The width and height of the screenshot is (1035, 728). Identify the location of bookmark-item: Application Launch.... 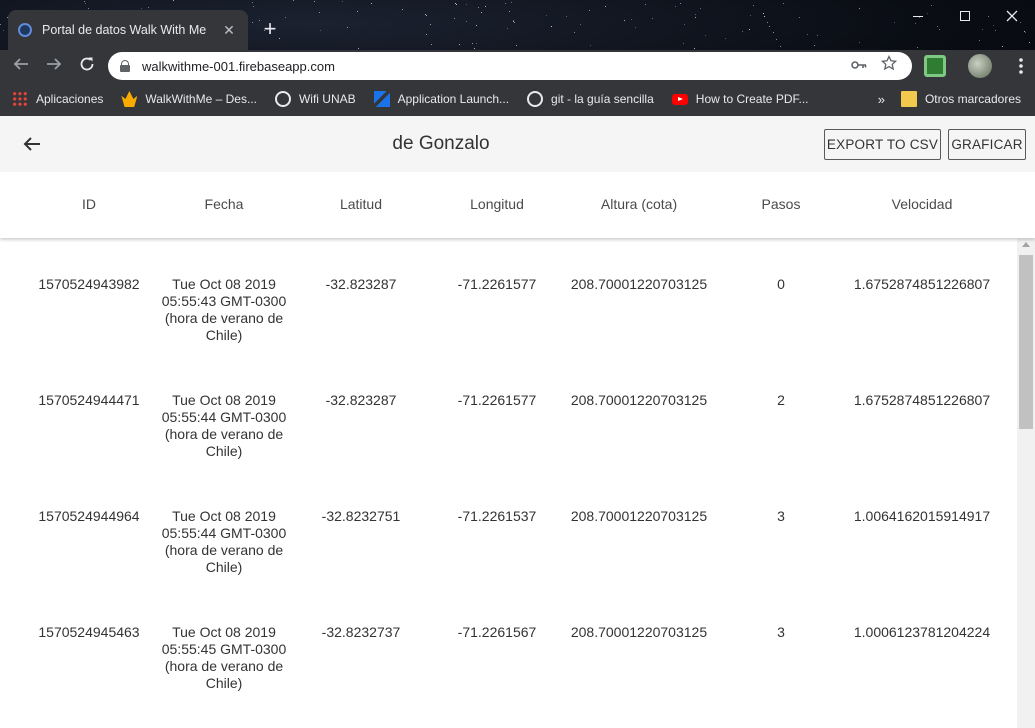
(441, 99).